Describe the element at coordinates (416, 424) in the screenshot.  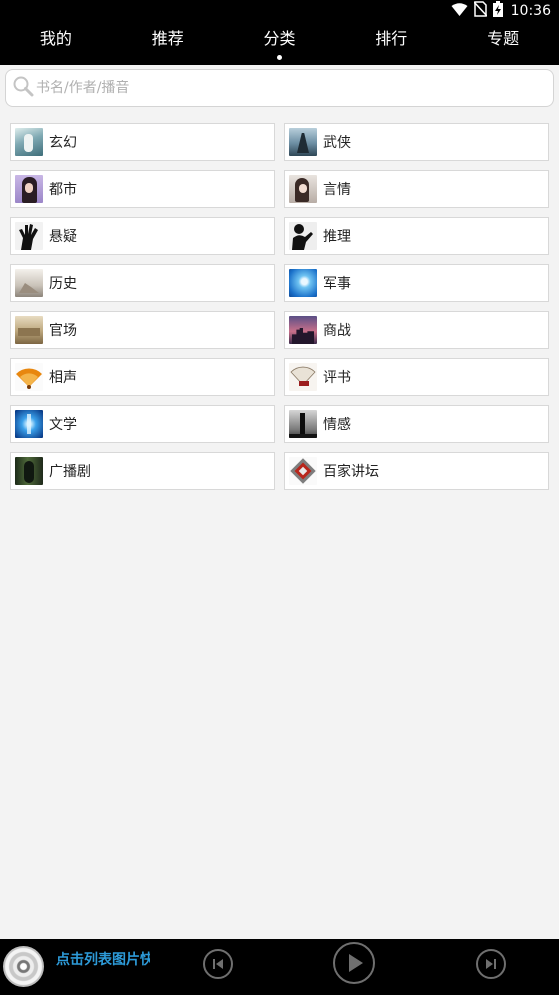
I see `category-emotion: 情感` at that location.